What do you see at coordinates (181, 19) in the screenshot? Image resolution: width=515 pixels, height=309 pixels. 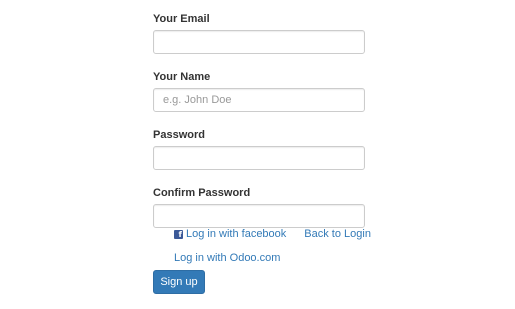 I see `email-label: Your Email` at bounding box center [181, 19].